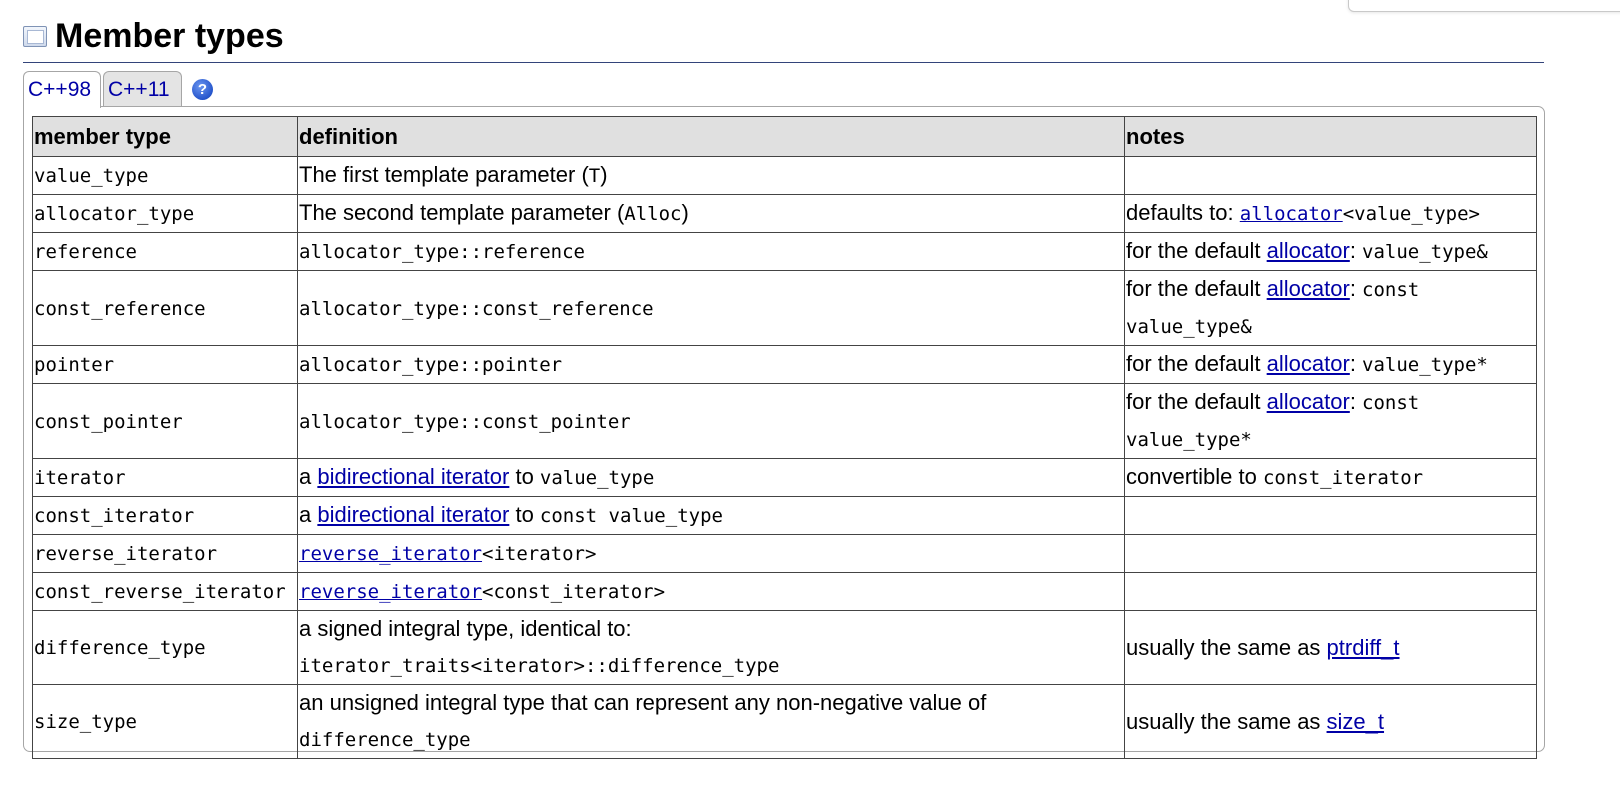  Describe the element at coordinates (85, 252) in the screenshot. I see `member-name-code: reference` at that location.